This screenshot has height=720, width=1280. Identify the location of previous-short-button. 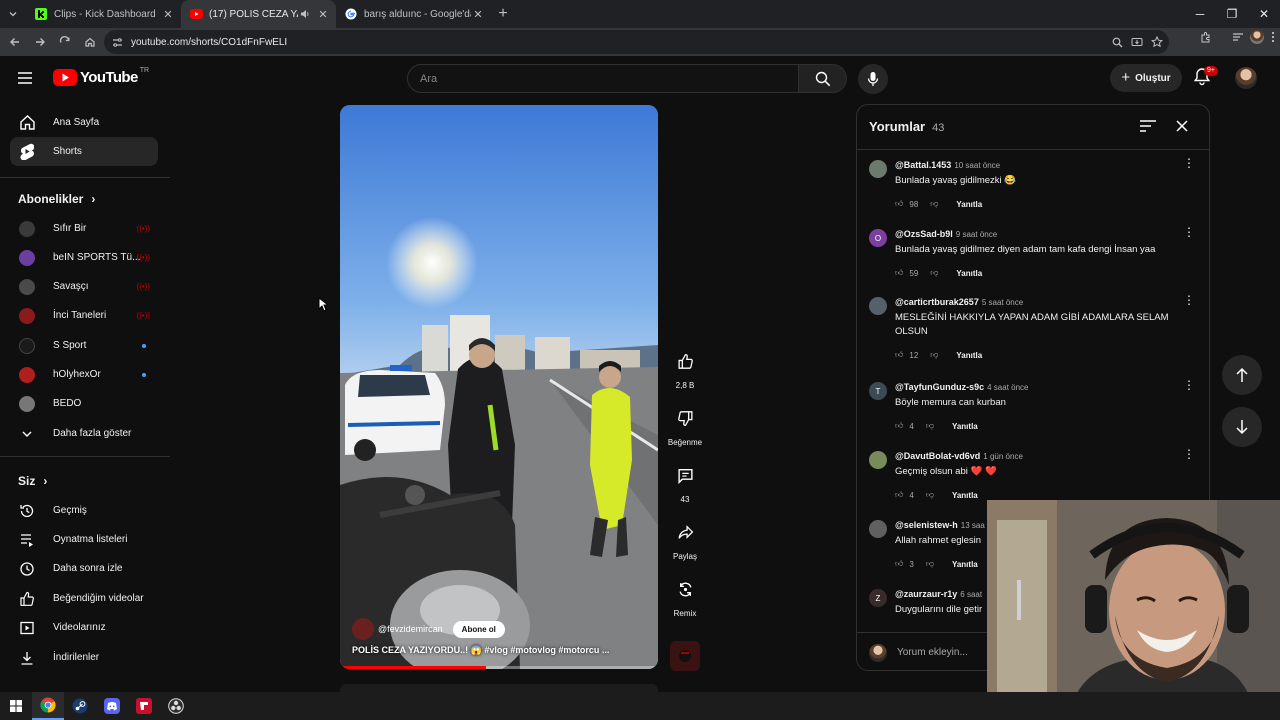
(1242, 375).